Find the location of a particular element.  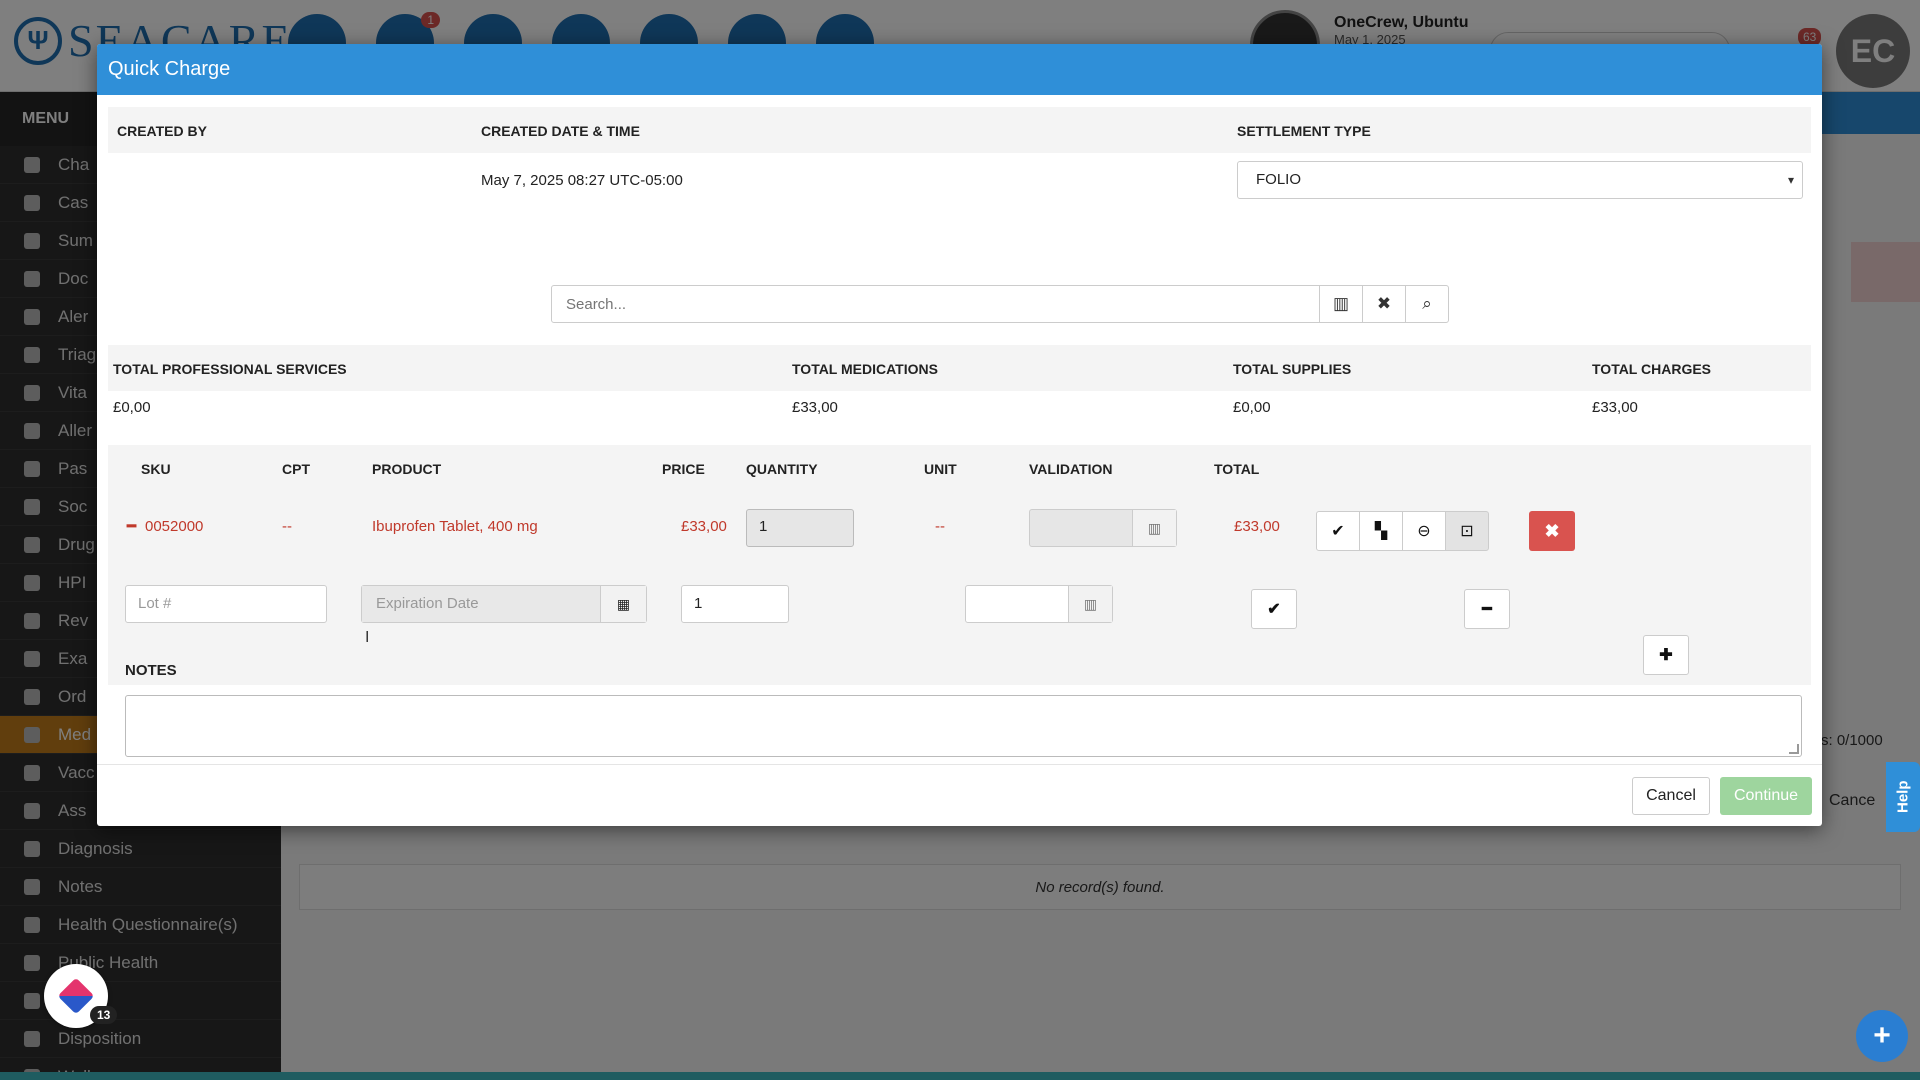

totals-header-row is located at coordinates (959, 368).